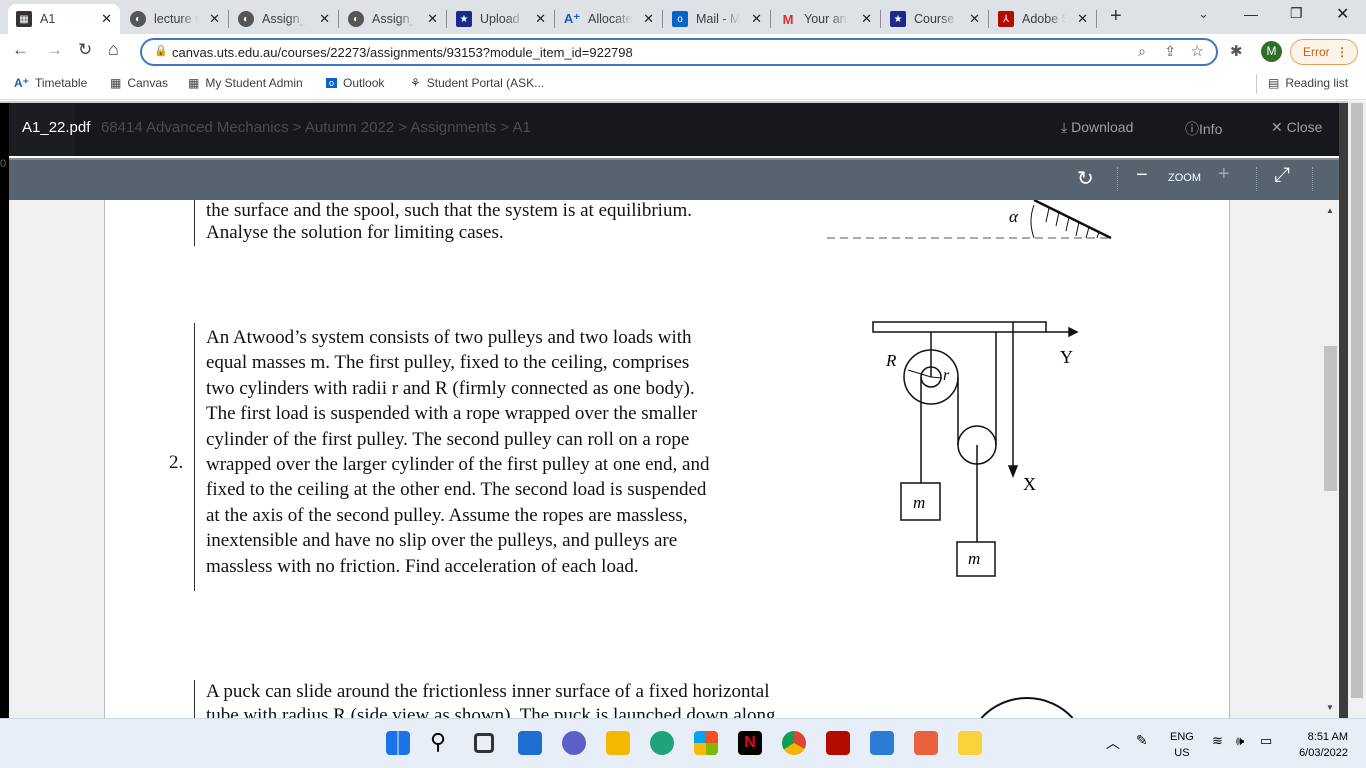 The height and width of the screenshot is (768, 1366). What do you see at coordinates (975, 449) in the screenshot?
I see `pulley-system` at bounding box center [975, 449].